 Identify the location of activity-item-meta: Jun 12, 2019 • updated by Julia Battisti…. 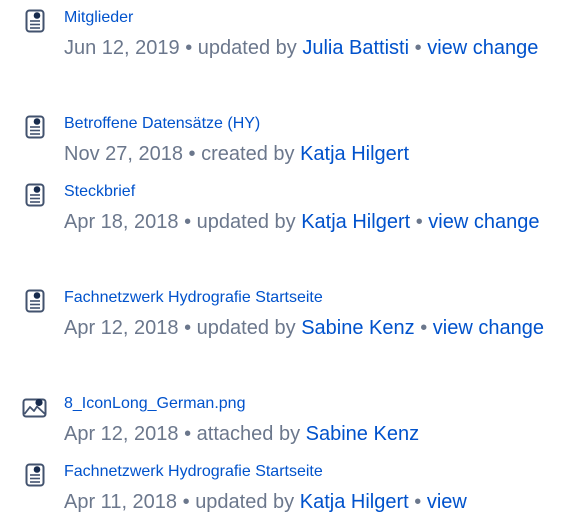
(312, 48).